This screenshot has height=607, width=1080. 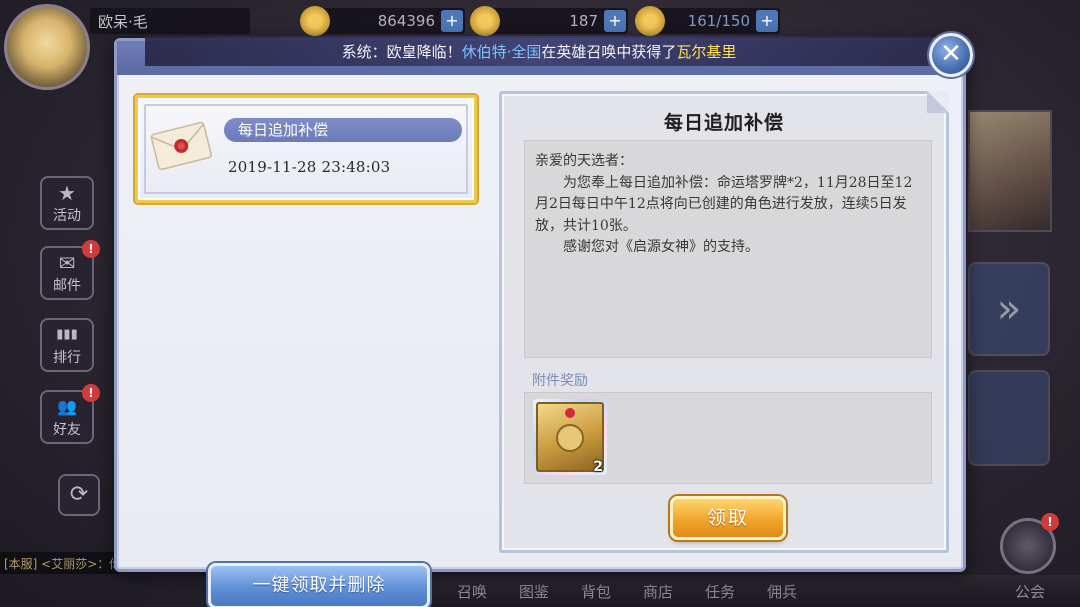 What do you see at coordinates (401, 51) in the screenshot?
I see `announcement-prefix: 系统：欧皇降临！` at bounding box center [401, 51].